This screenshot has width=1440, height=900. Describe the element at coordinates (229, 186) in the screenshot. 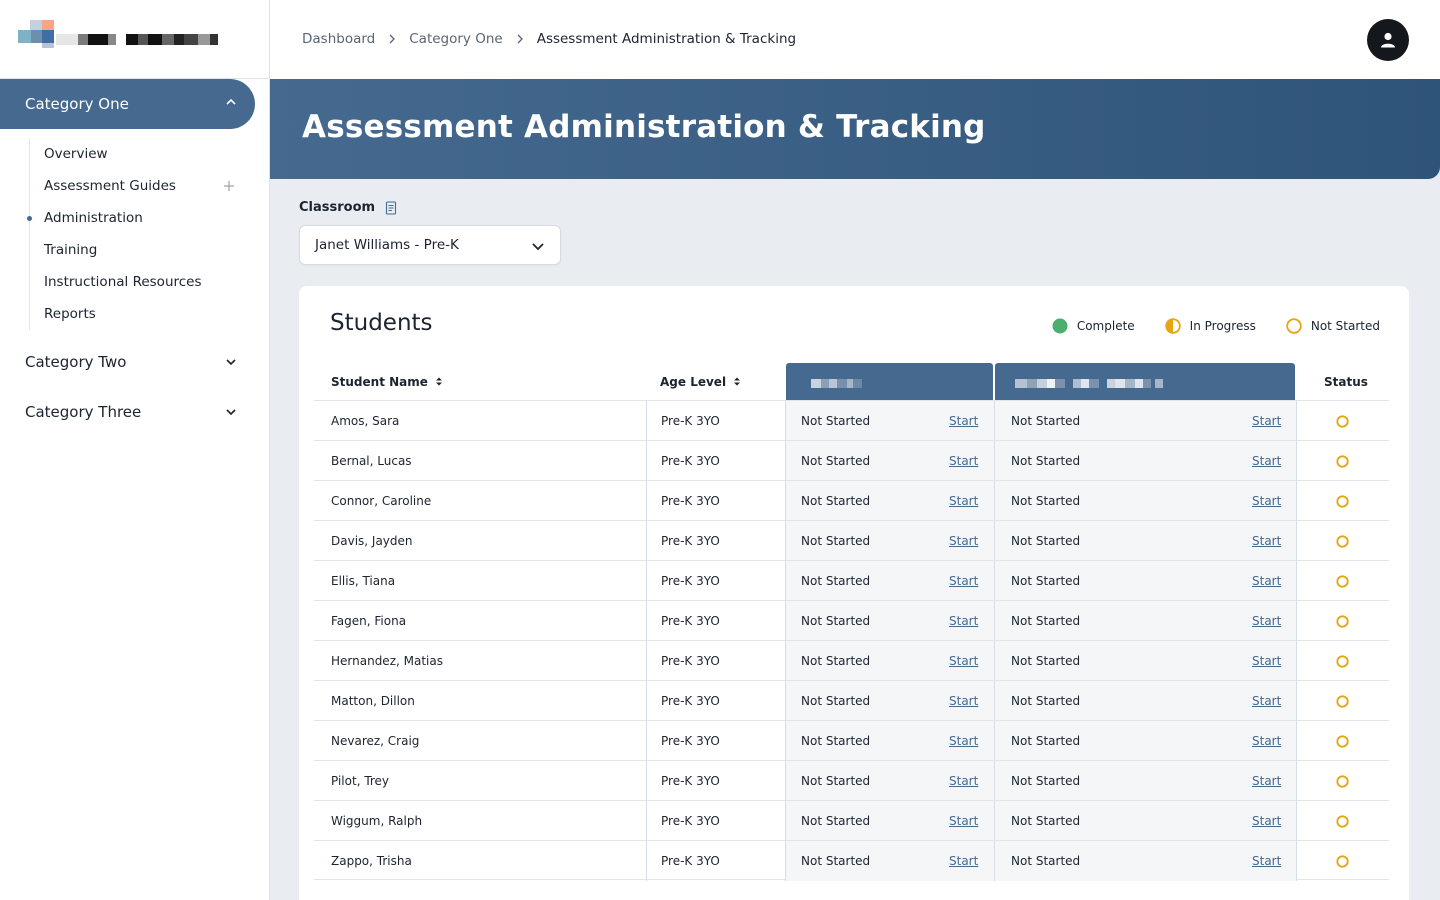

I see `plus-icon` at that location.